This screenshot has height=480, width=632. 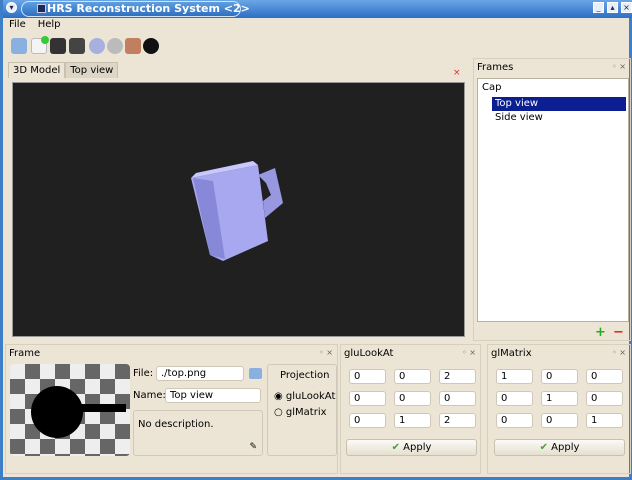 What do you see at coordinates (618, 332) in the screenshot?
I see `remove-frame-icon: −` at bounding box center [618, 332].